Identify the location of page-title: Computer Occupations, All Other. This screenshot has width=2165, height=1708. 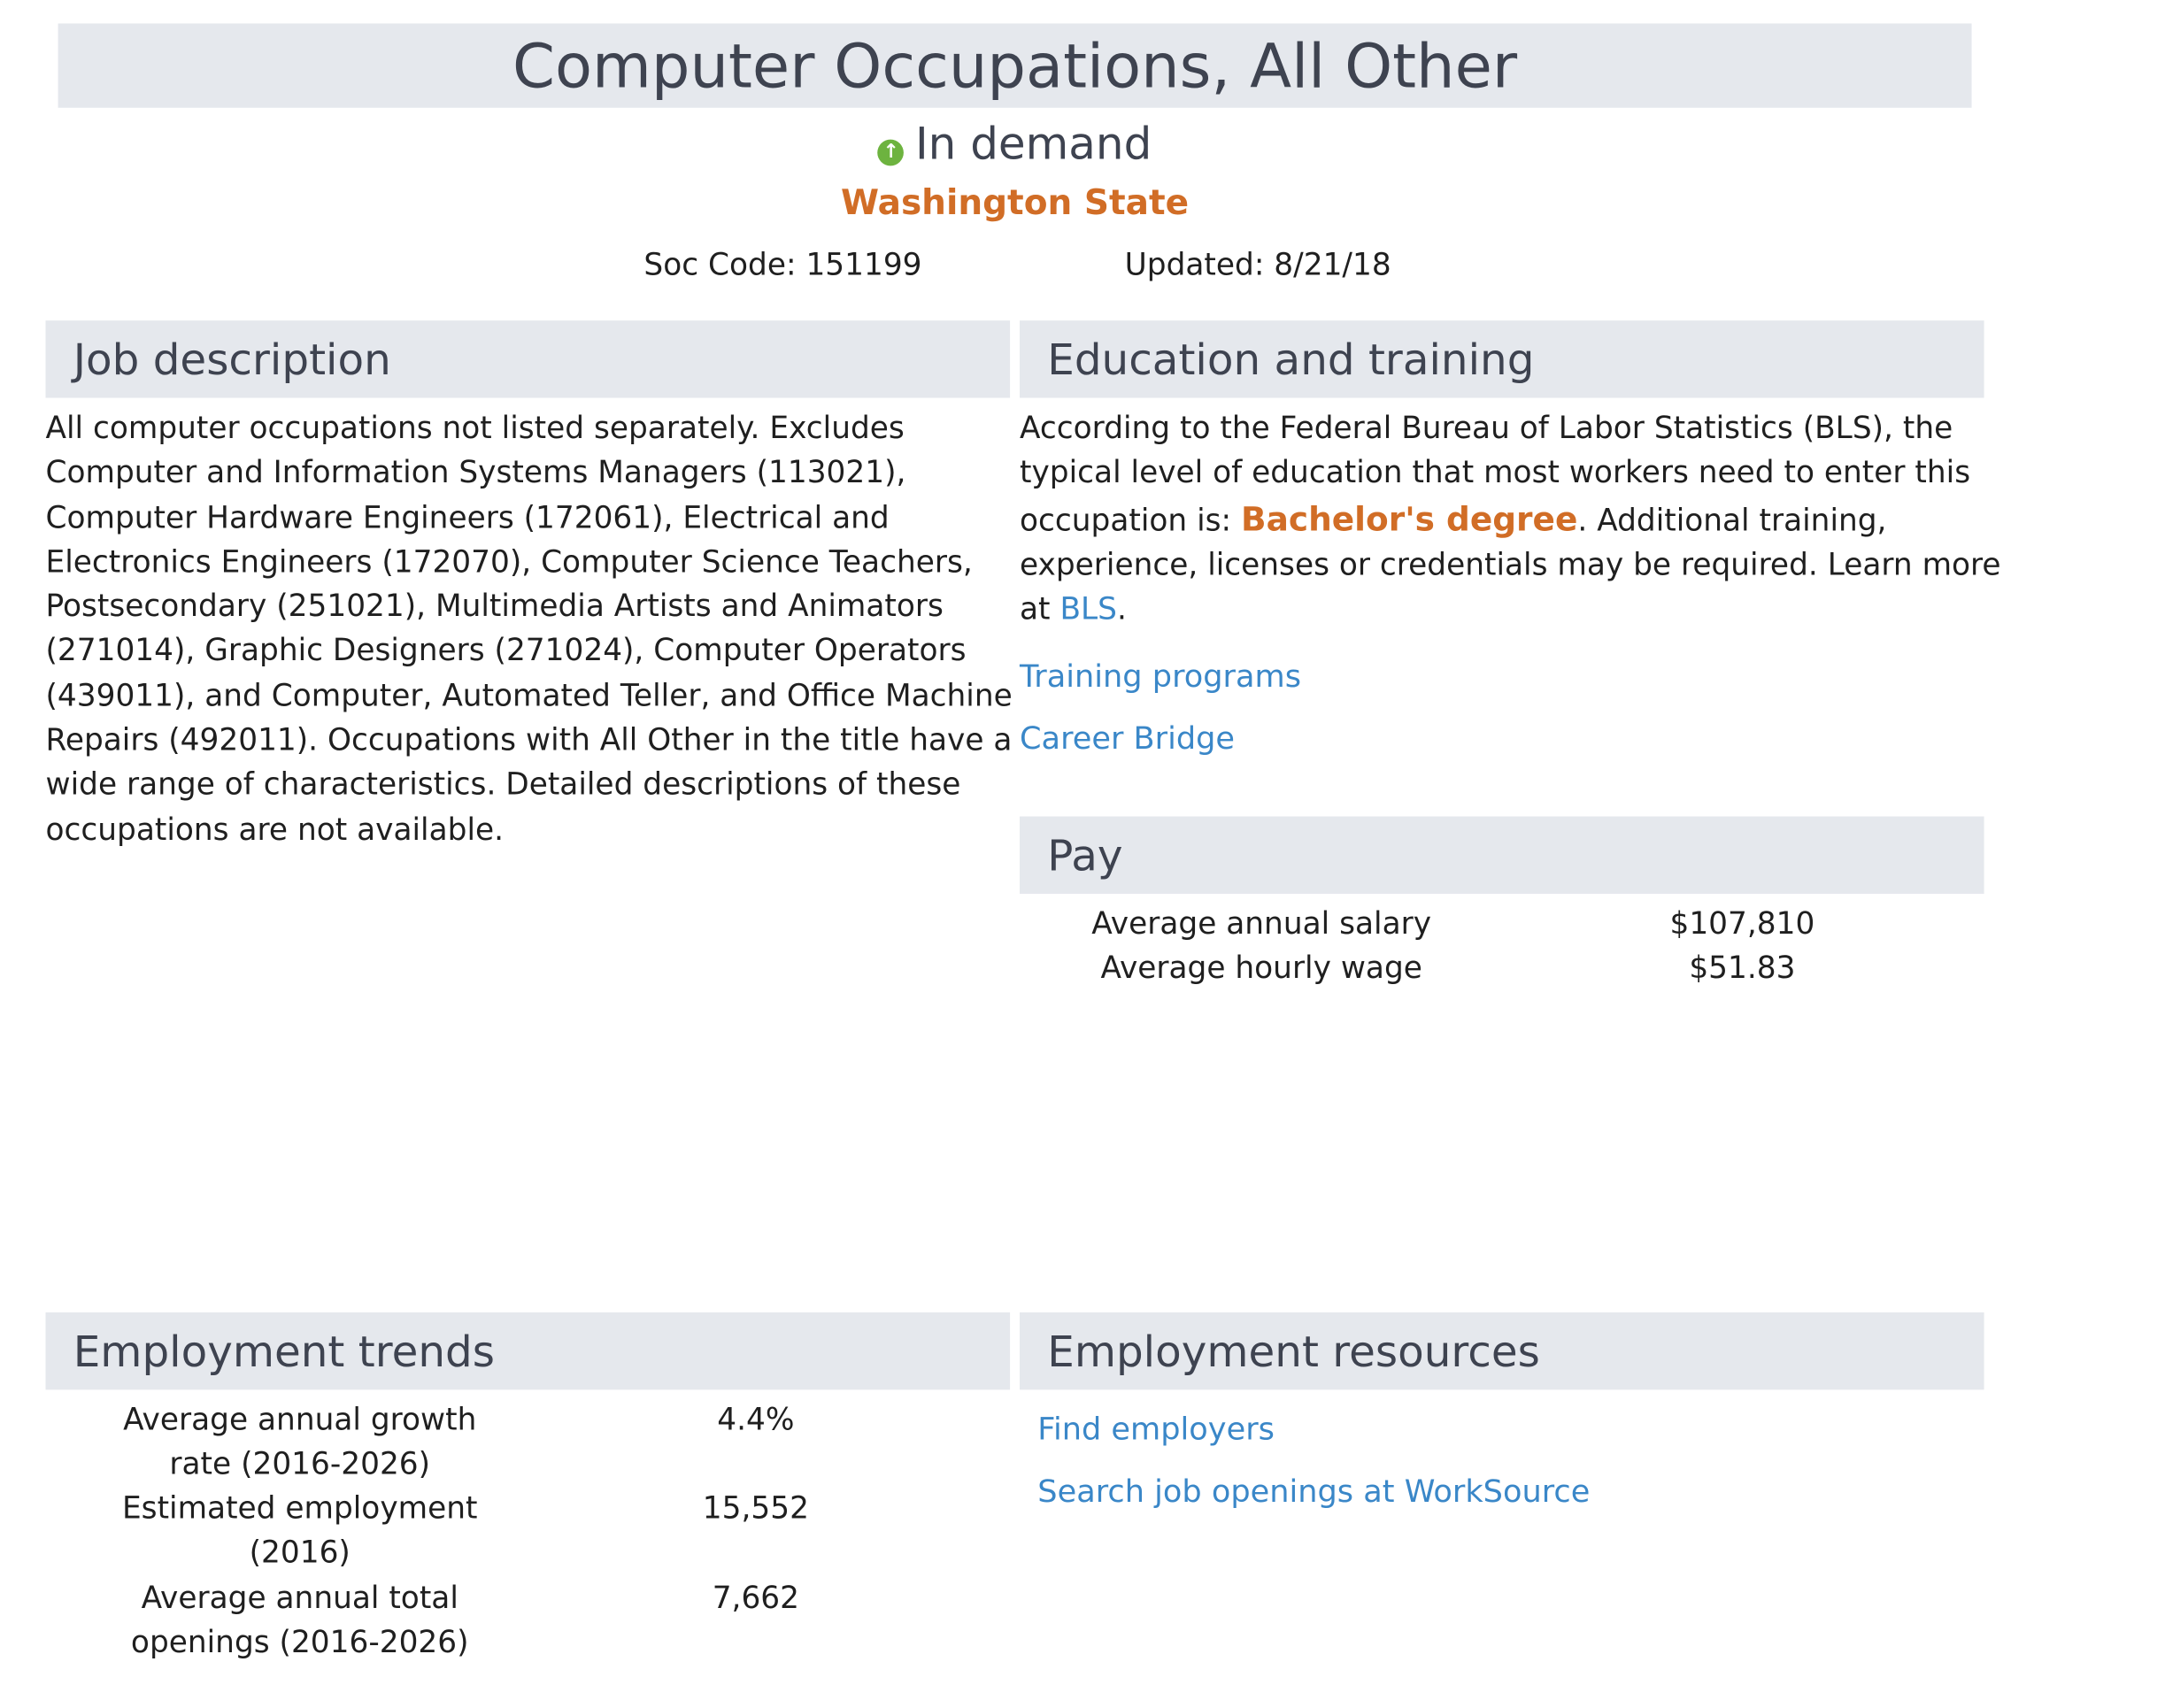
(1015, 67).